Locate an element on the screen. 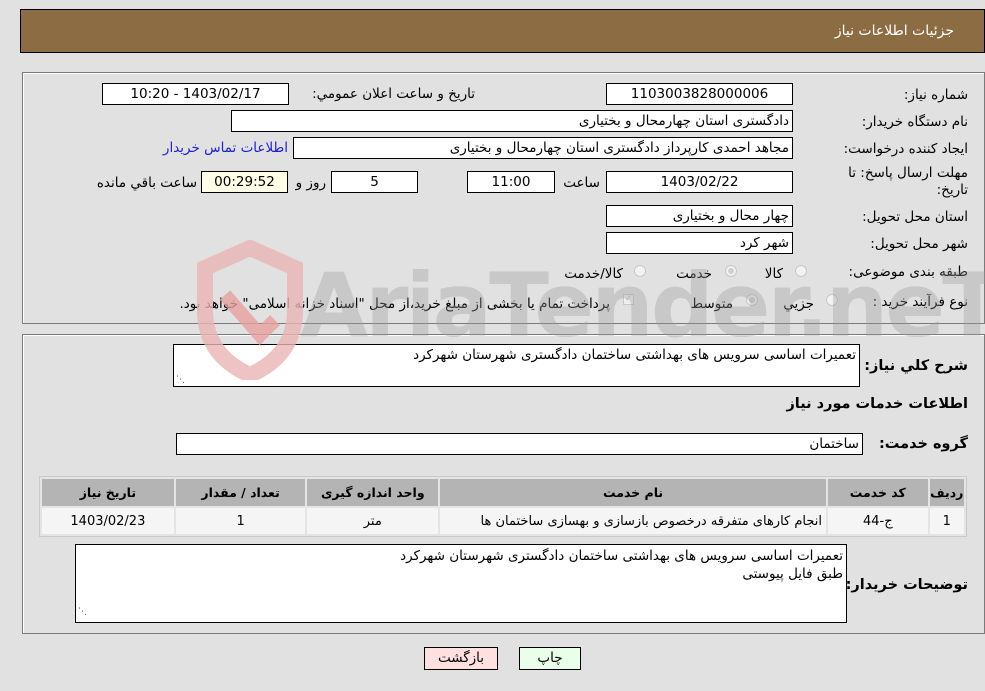 Image resolution: width=985 pixels, height=691 pixels. category-label: طبقه بندی موضوعی: is located at coordinates (908, 272).